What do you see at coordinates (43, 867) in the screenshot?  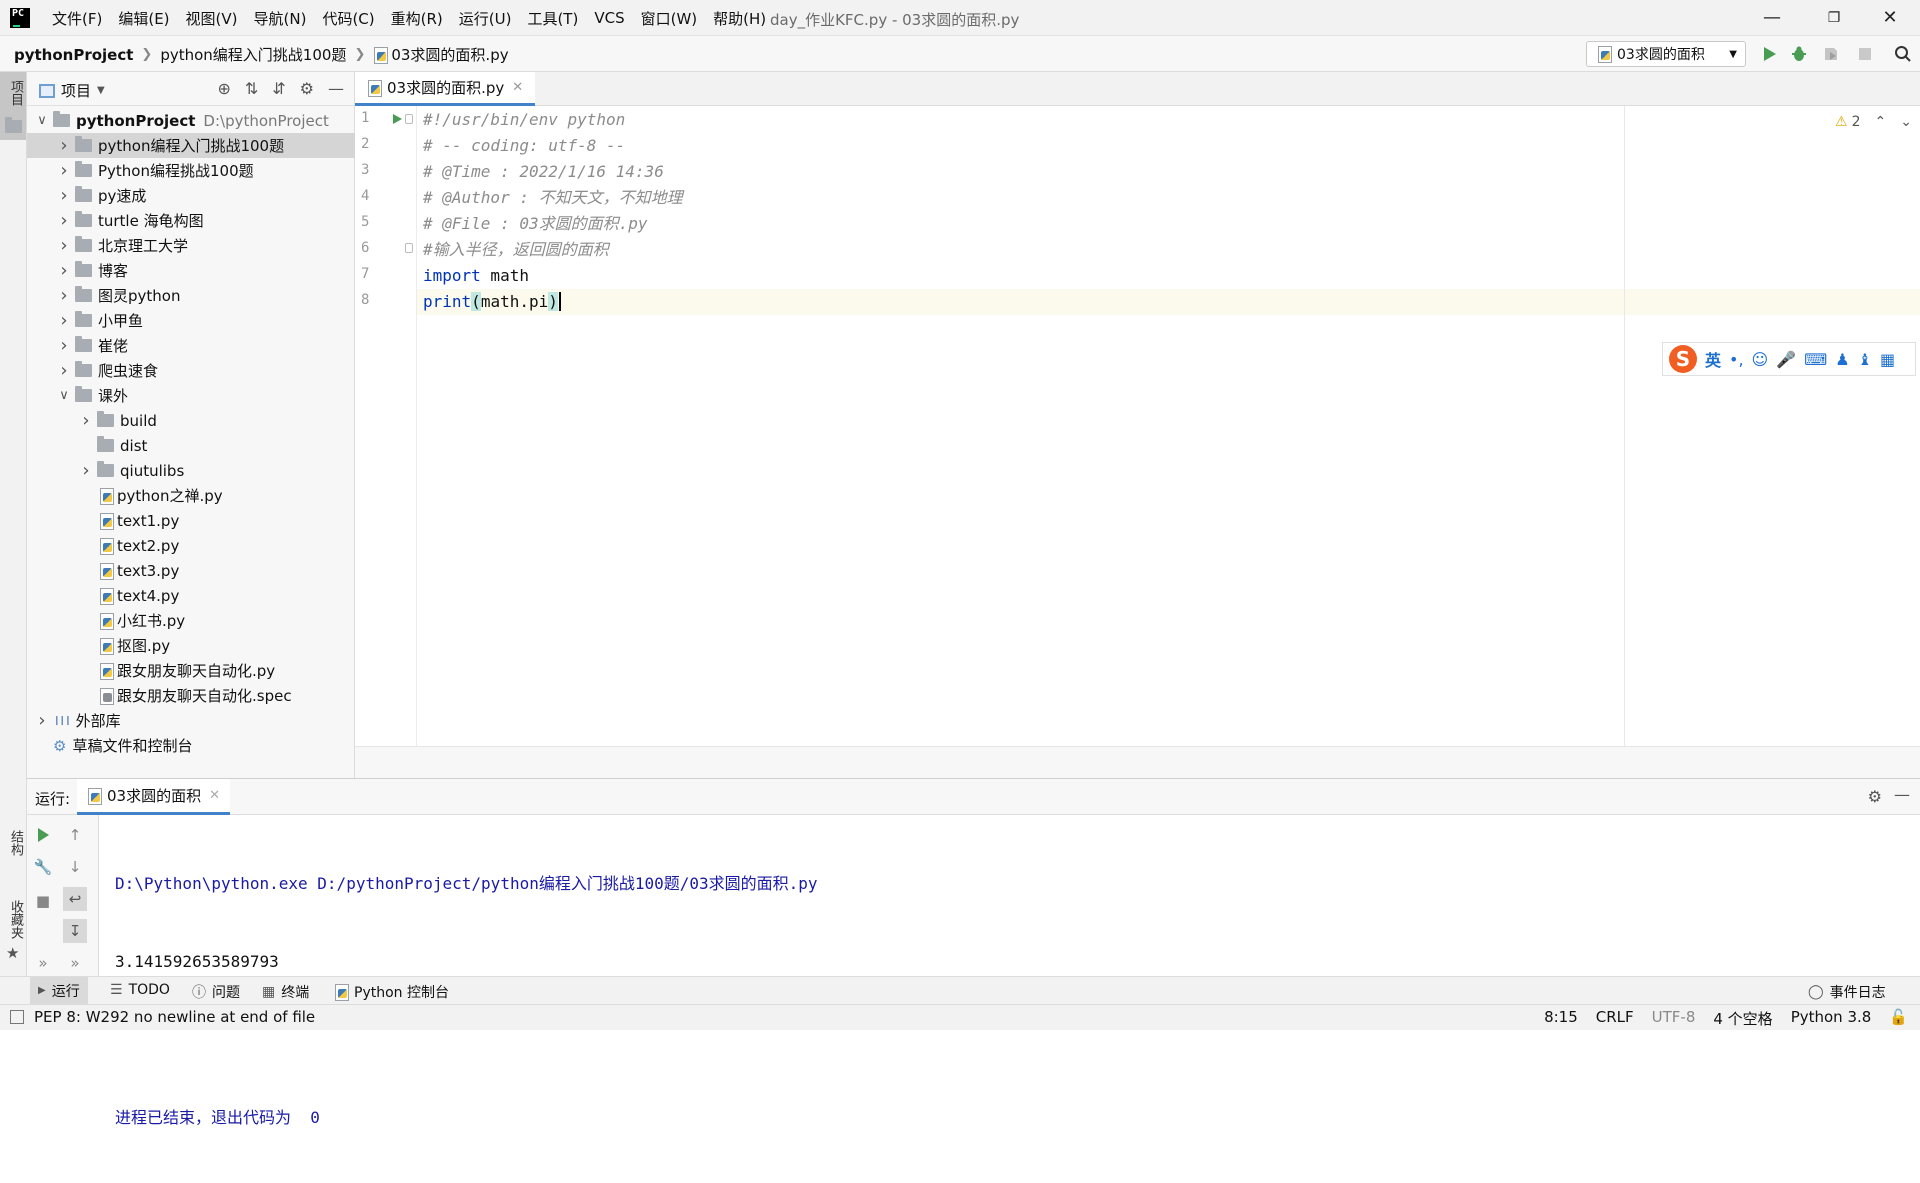 I see `wrench-icon: 🔧` at bounding box center [43, 867].